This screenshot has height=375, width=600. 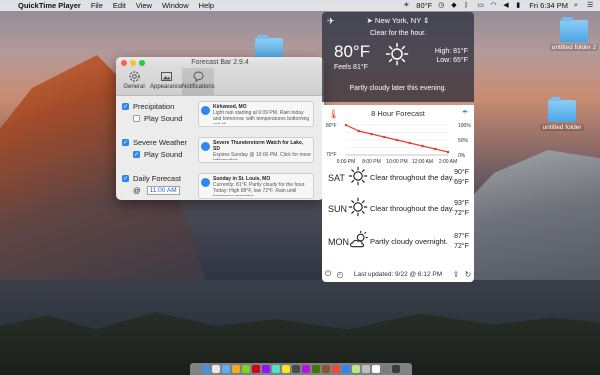 I want to click on current-summary: Clear for the hour., so click(x=398, y=33).